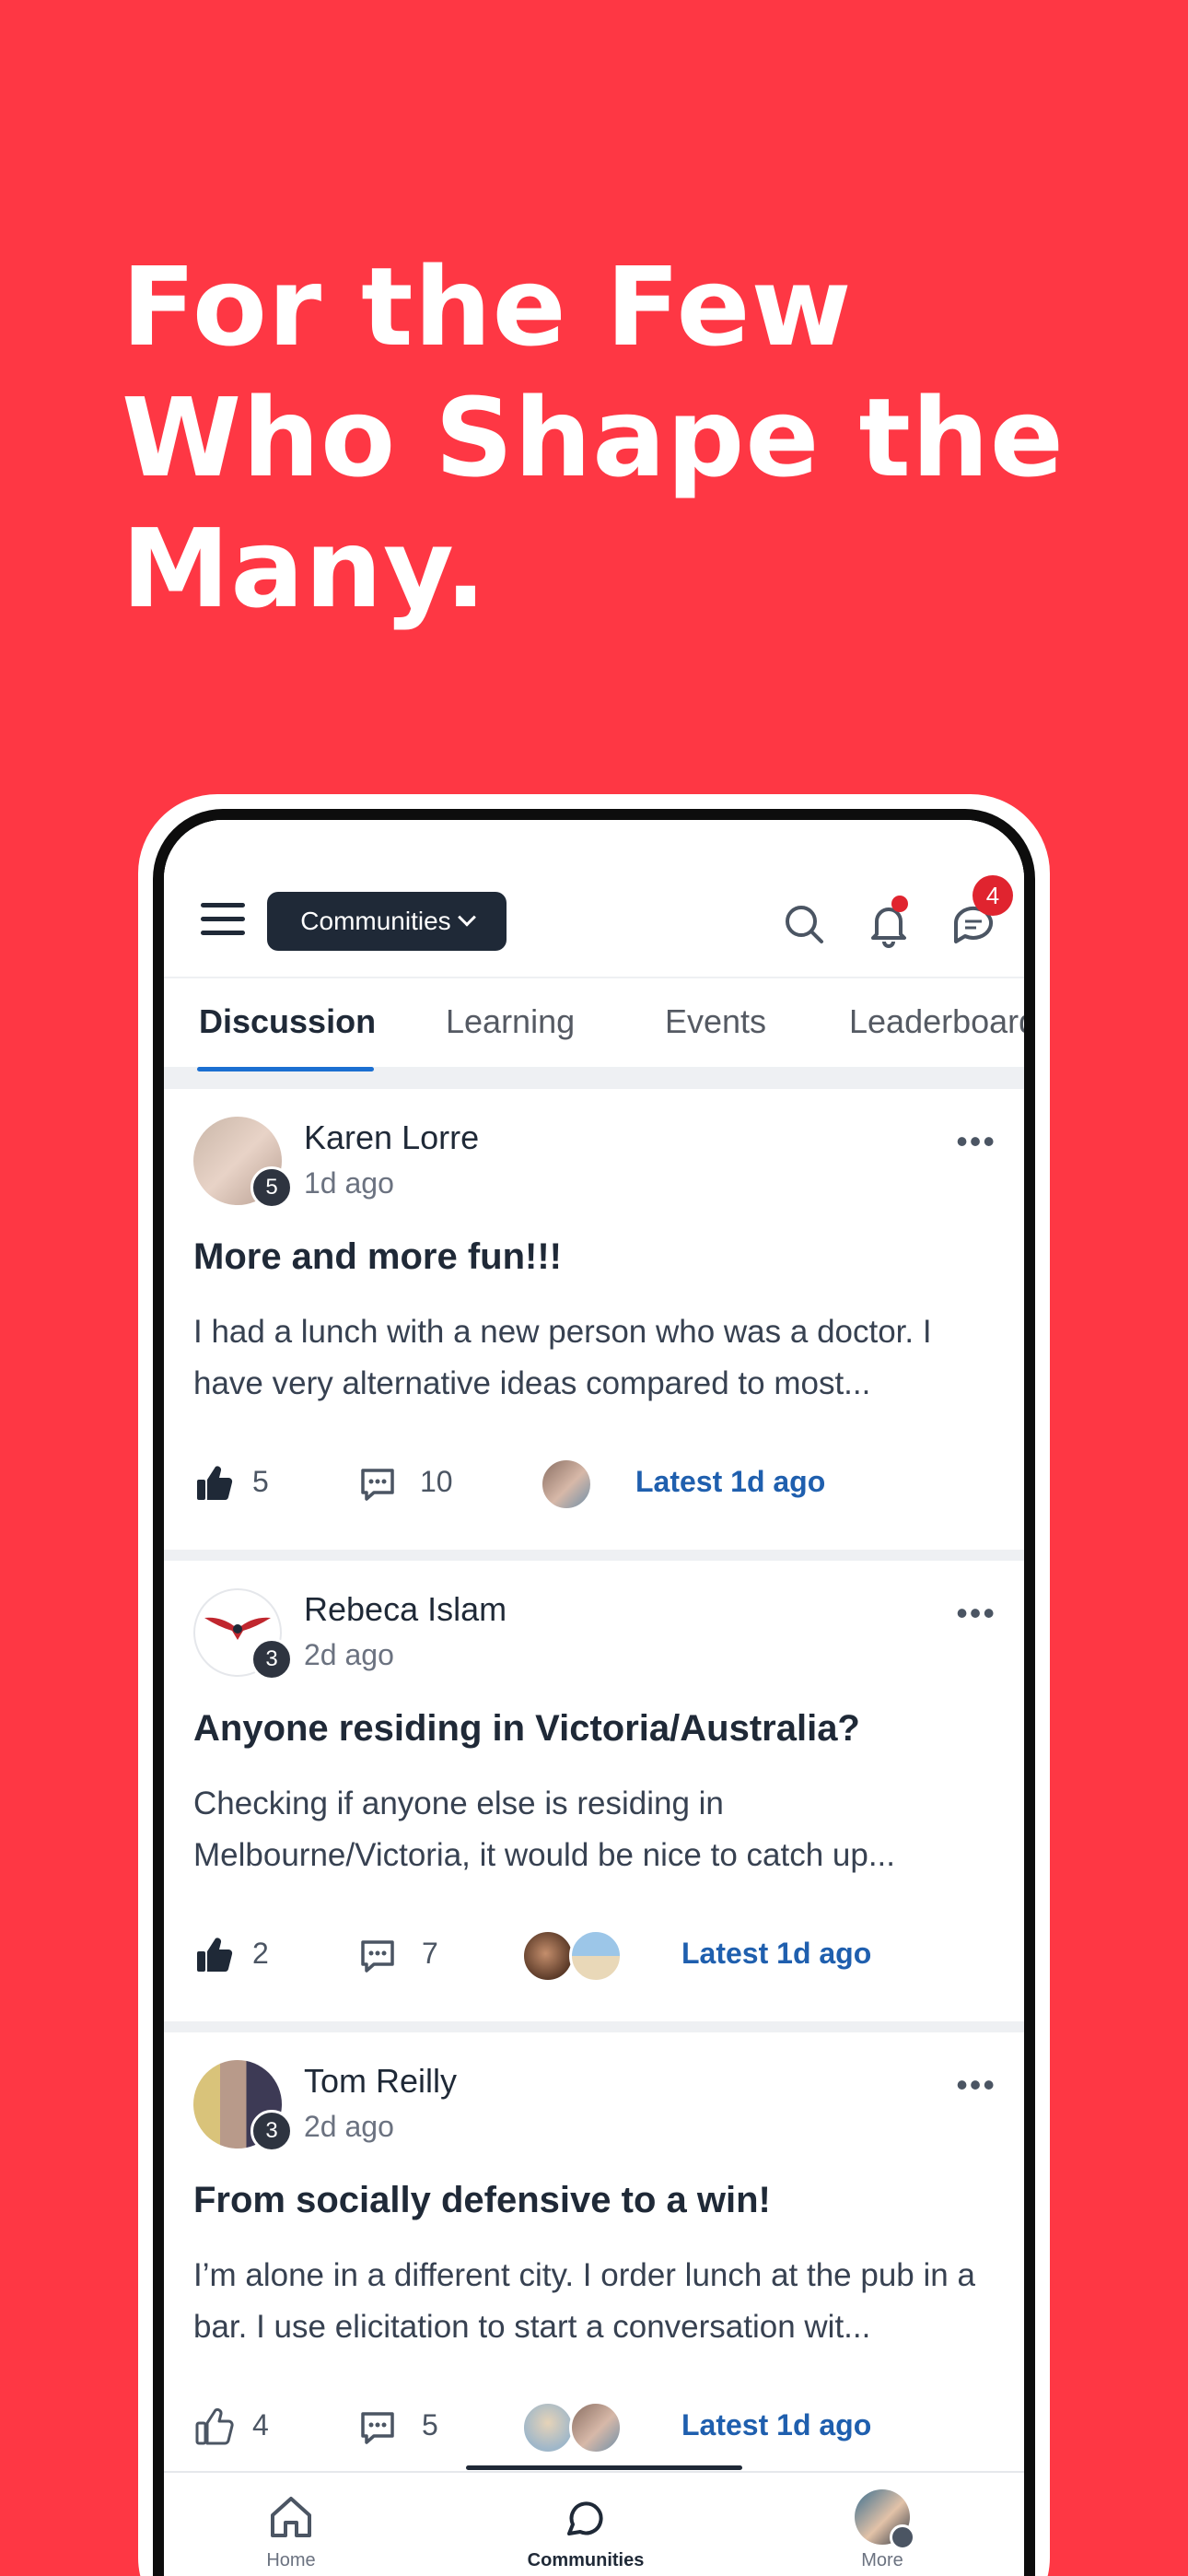 This screenshot has width=1188, height=2576. I want to click on headline: For the Few Who Shape the Many., so click(628, 437).